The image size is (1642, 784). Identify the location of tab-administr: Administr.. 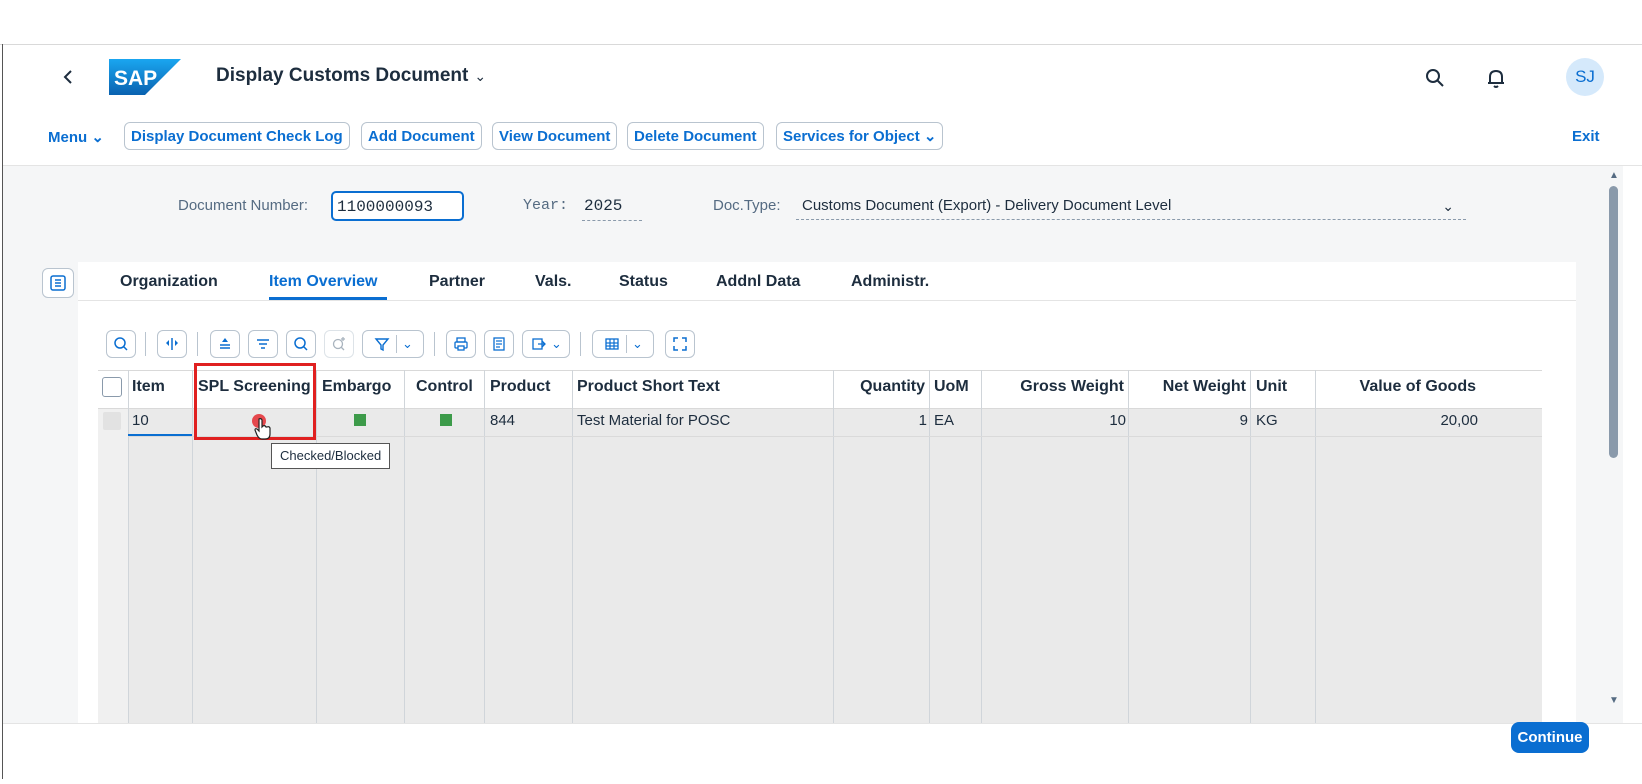
(890, 282).